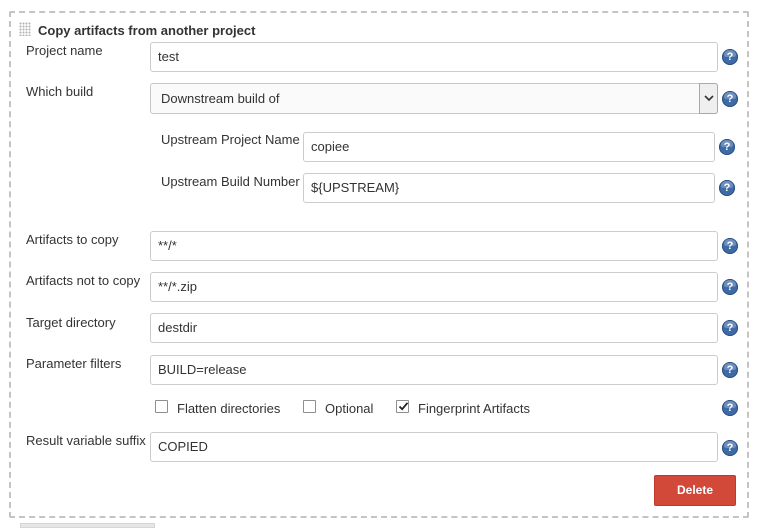 This screenshot has width=761, height=528. I want to click on flatten-directories-checkbox, so click(161, 406).